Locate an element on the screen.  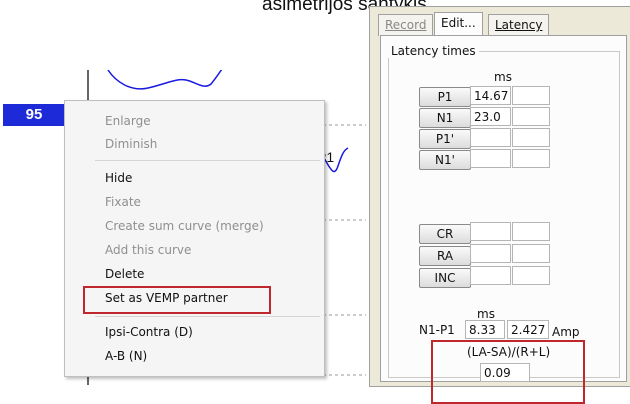
p1-extra-field is located at coordinates (531, 95).